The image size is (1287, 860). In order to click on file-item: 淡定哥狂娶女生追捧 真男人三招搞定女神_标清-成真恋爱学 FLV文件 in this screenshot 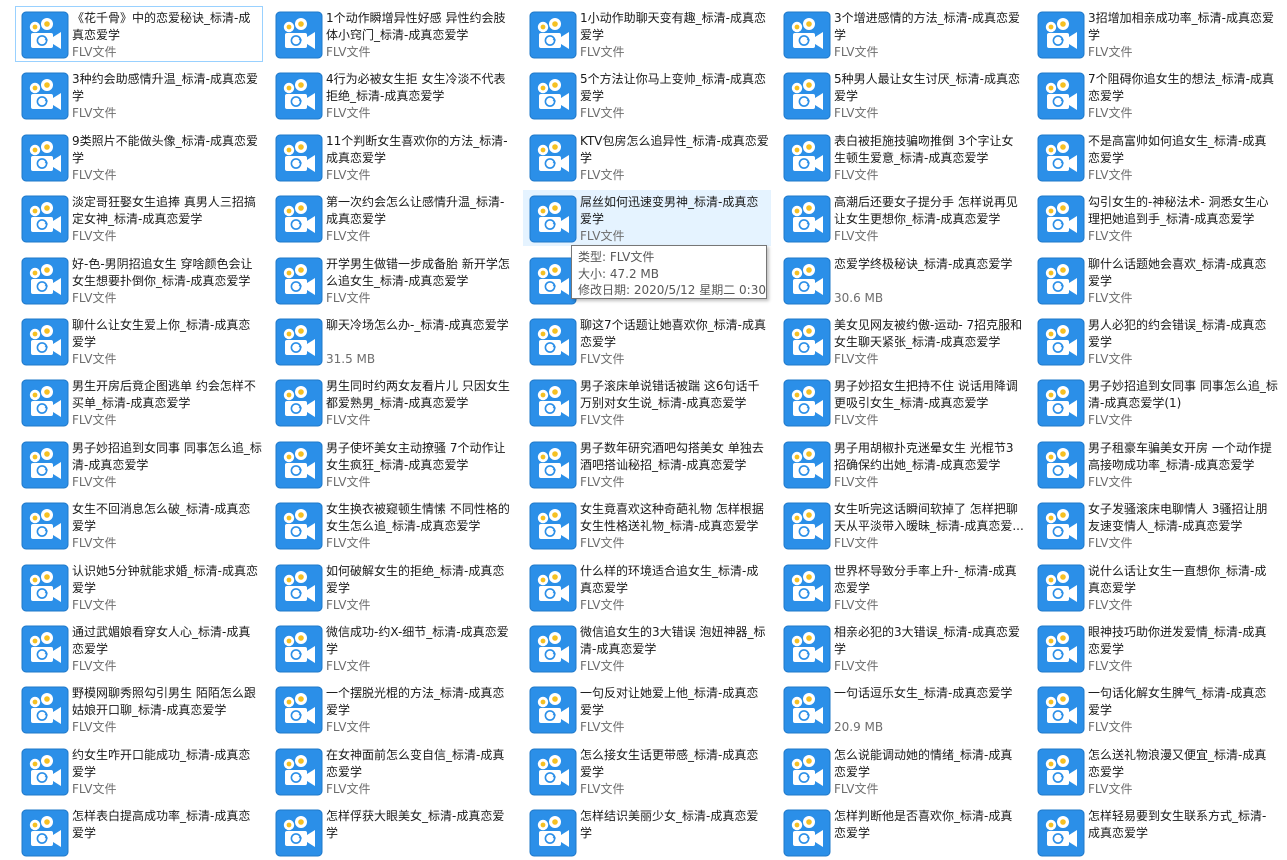, I will do `click(139, 218)`.